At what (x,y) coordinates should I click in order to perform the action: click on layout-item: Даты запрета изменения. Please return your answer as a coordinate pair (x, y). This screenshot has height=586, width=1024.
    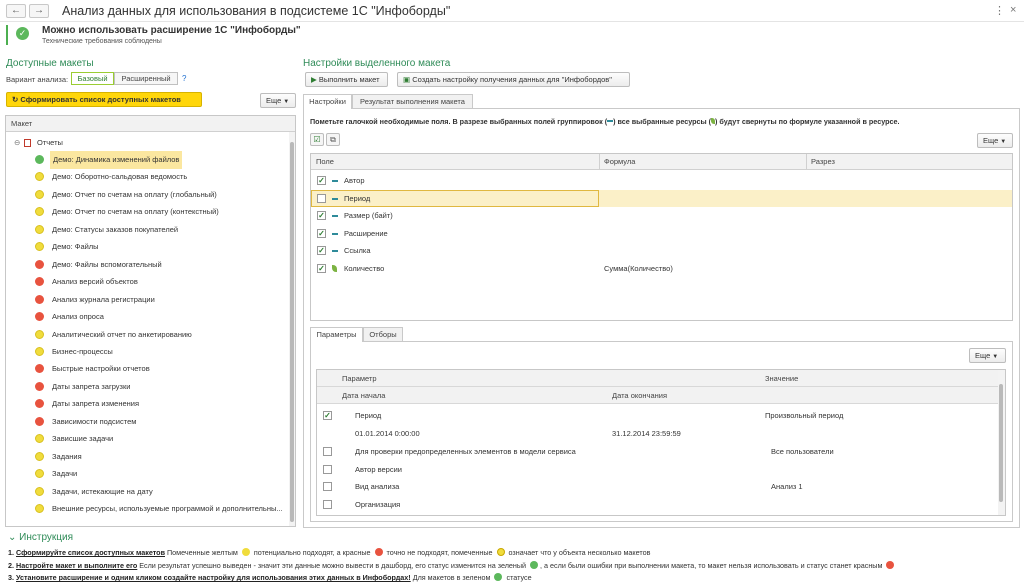
    Looking at the image, I should click on (148, 404).